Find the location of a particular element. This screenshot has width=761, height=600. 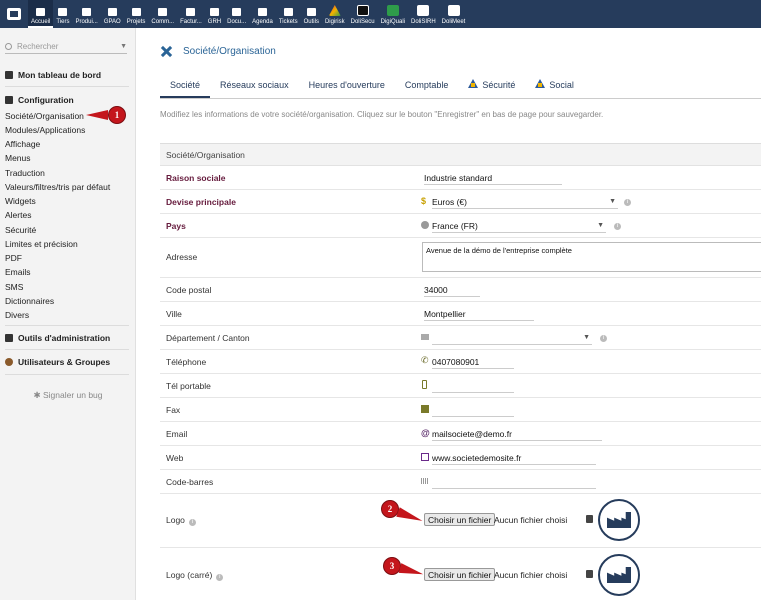

app-logo-icon is located at coordinates (14, 14).